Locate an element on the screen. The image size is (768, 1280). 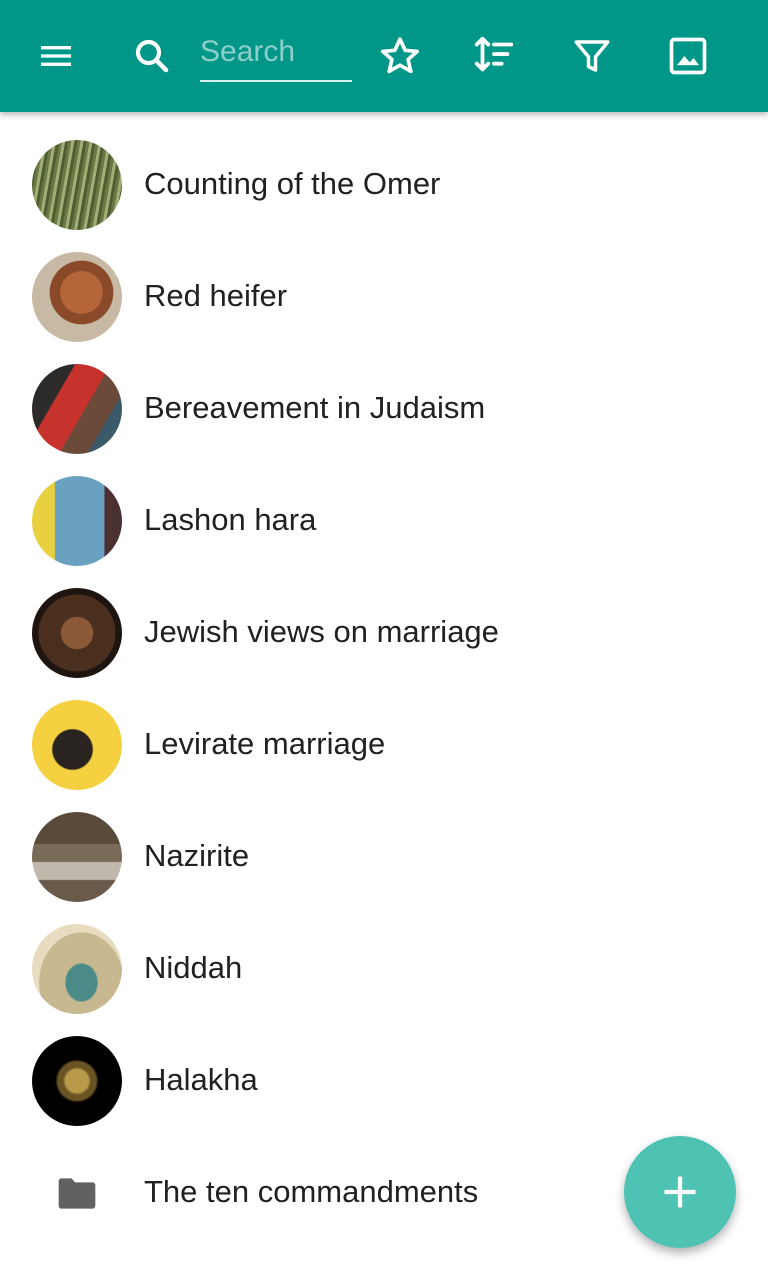
list-item-label: Counting of the Omer is located at coordinates (292, 183).